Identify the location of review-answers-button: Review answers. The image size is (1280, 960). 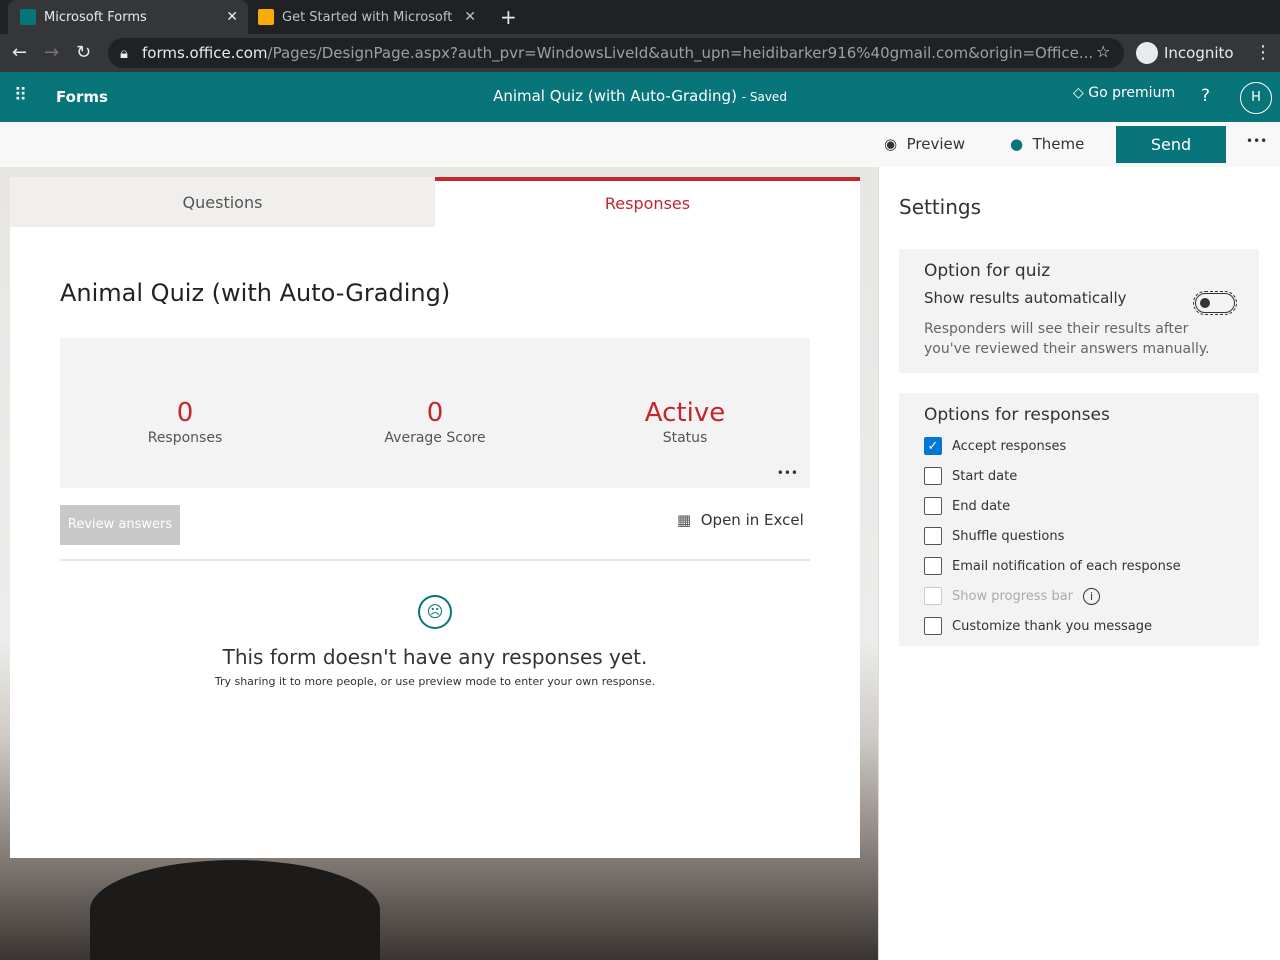
(120, 525).